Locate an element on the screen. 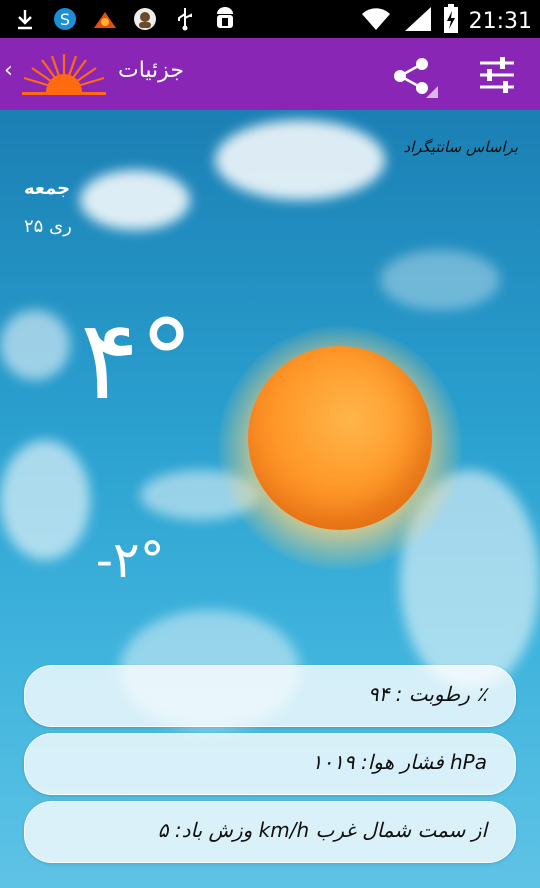 Image resolution: width=540 pixels, height=888 pixels. pressure-card: فشار هوا: ۱۰۱۹ hPa is located at coordinates (270, 764).